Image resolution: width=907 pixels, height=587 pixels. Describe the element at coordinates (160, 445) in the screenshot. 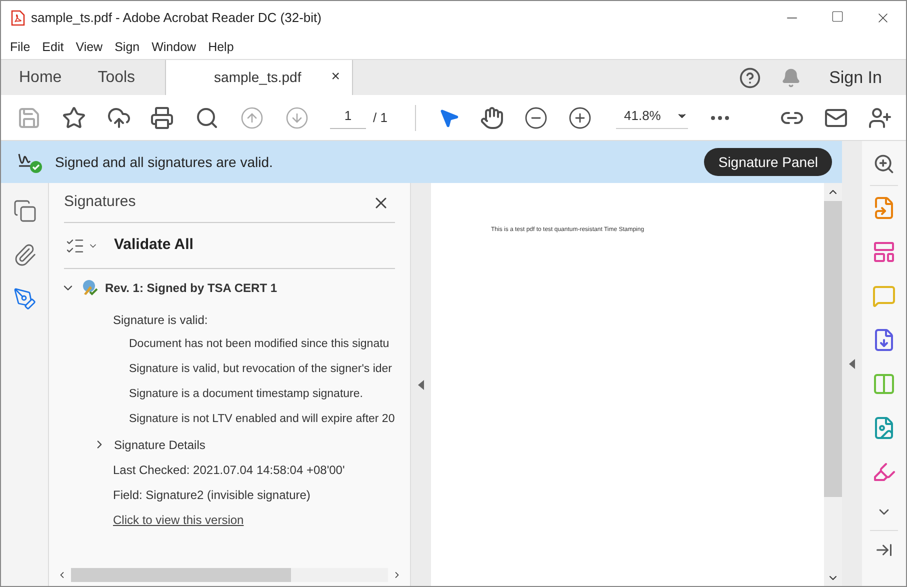

I see `signature-details-toggle: Signature Details` at that location.